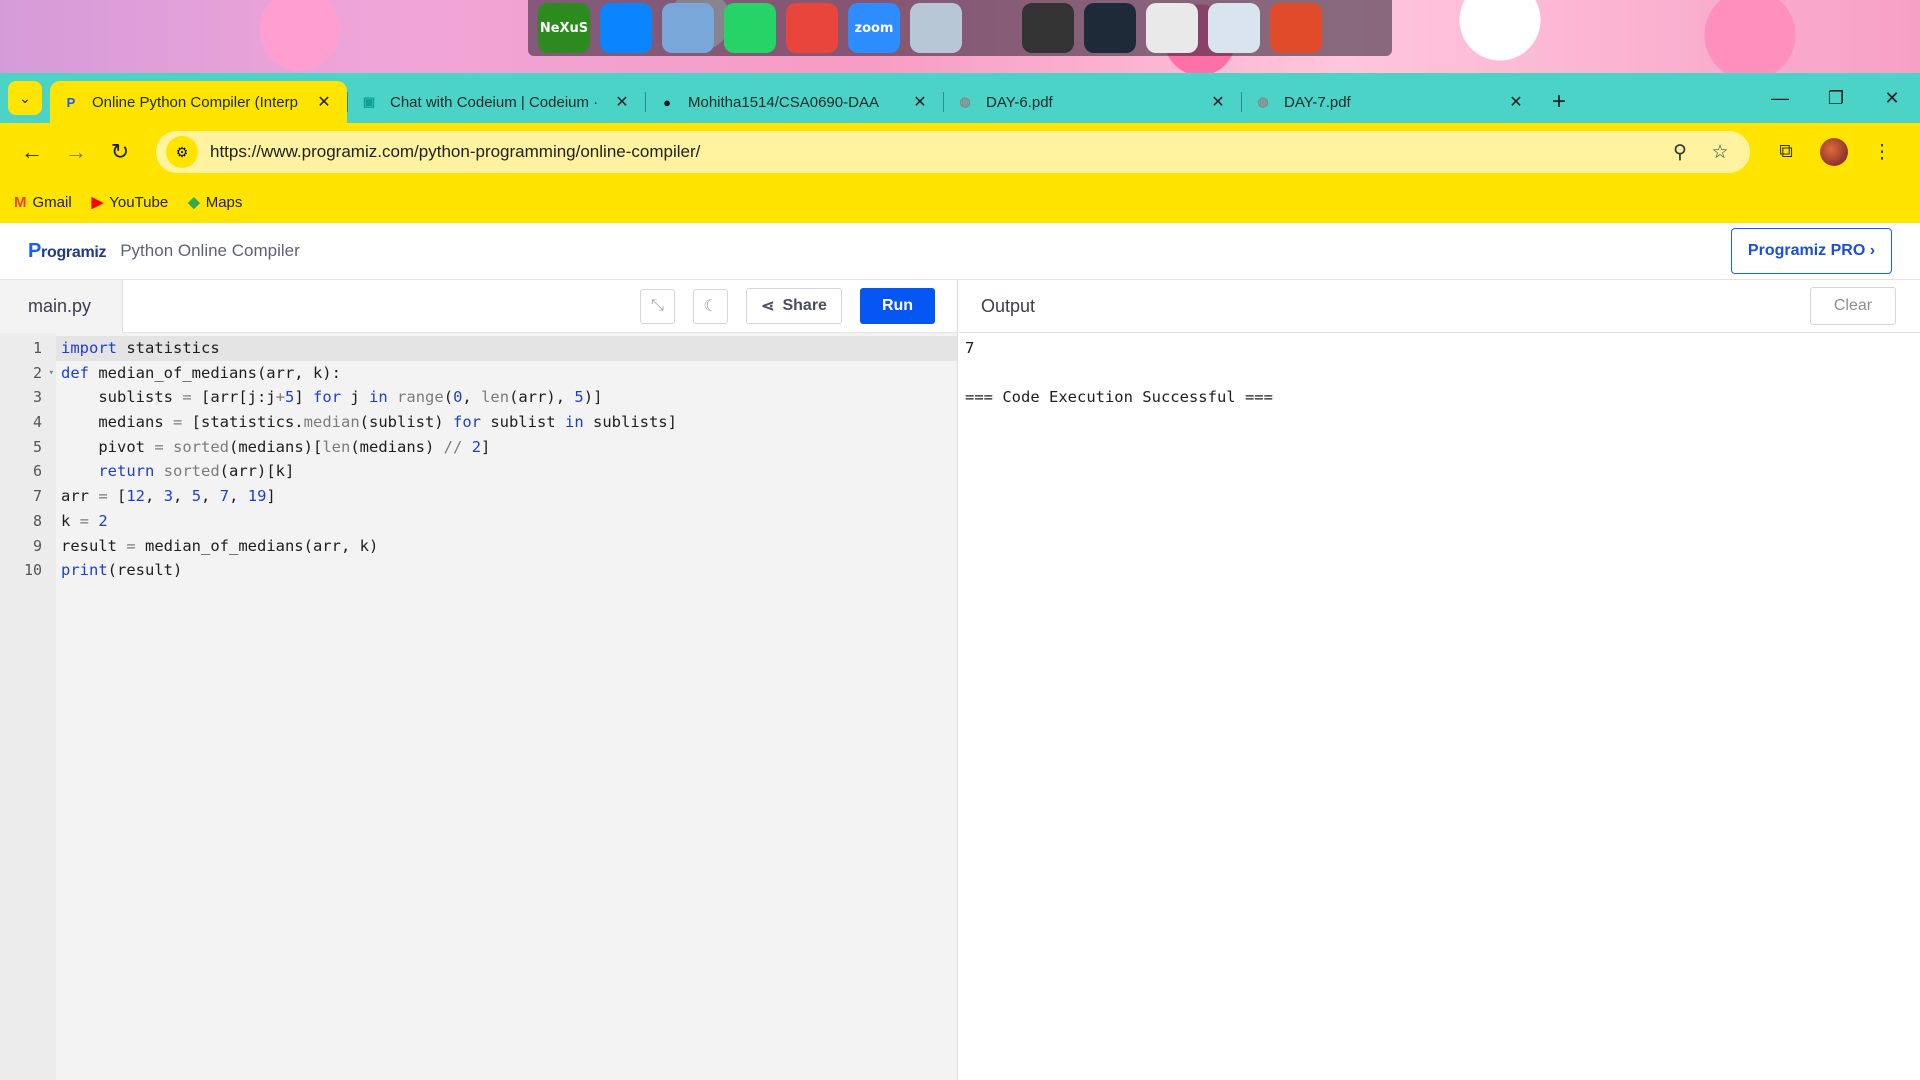 The height and width of the screenshot is (1080, 1920). What do you see at coordinates (1853, 306) in the screenshot?
I see `clear-button: Clear` at bounding box center [1853, 306].